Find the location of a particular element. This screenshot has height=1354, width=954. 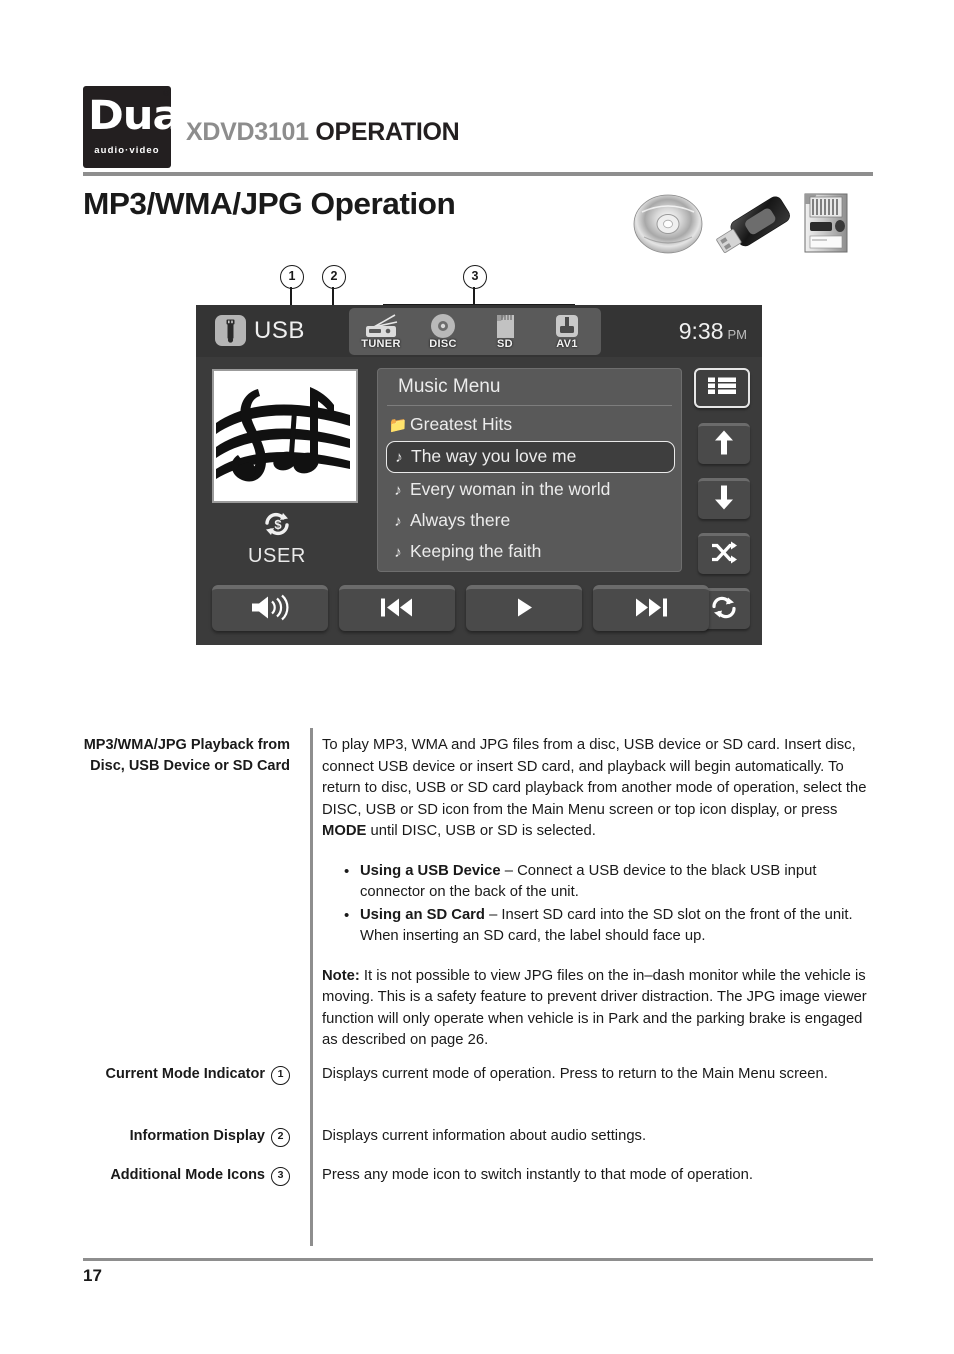

music-menu-title: Music Menu is located at coordinates (449, 386).